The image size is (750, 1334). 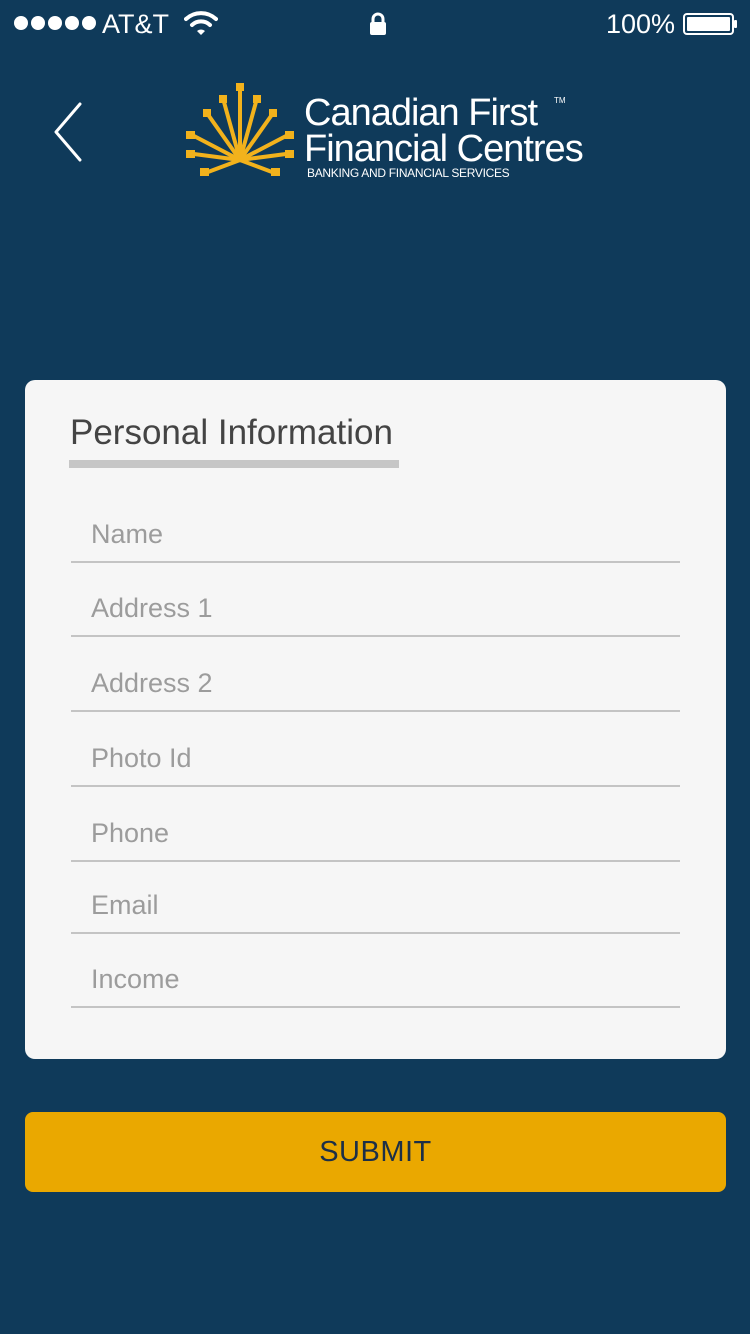 What do you see at coordinates (408, 173) in the screenshot?
I see `logo-tagline: BANKING AND FINANCIAL SERVICES` at bounding box center [408, 173].